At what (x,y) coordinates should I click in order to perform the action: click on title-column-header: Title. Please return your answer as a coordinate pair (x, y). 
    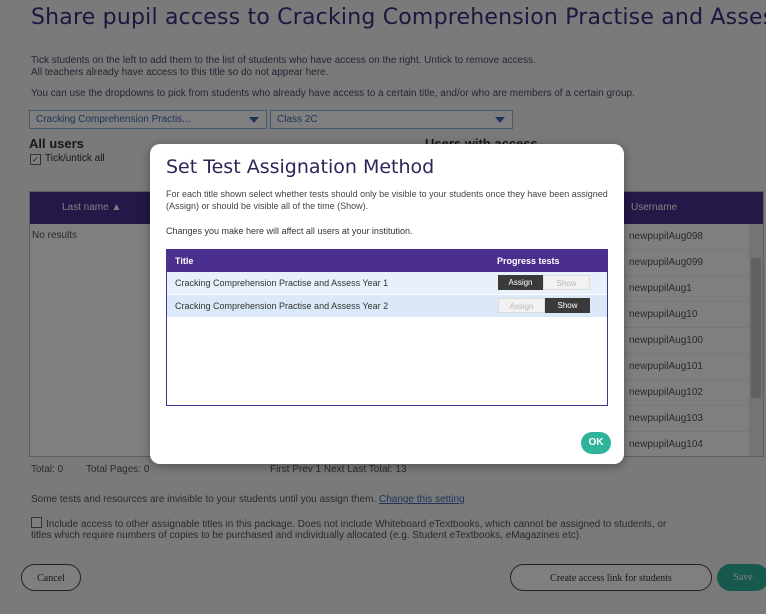
    Looking at the image, I should click on (184, 261).